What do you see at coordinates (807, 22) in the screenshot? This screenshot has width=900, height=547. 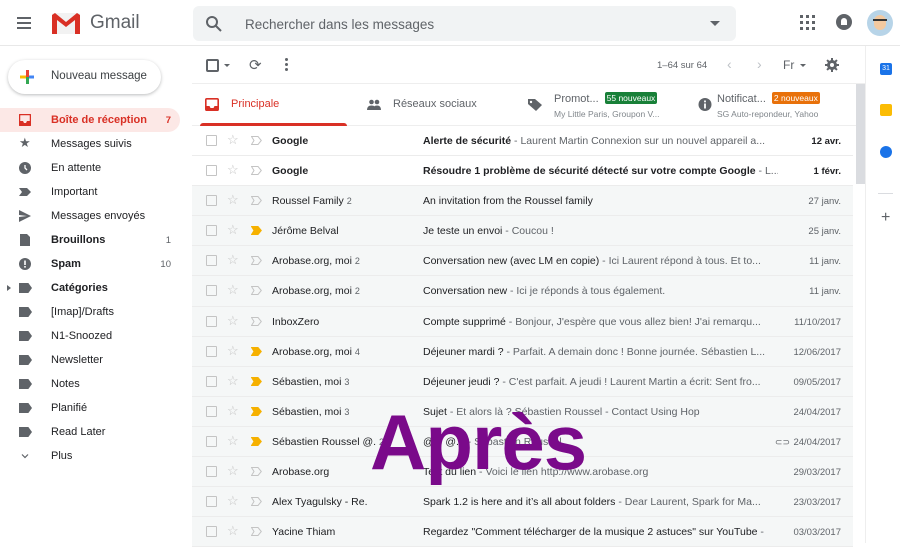 I see `apps-grid-icon` at bounding box center [807, 22].